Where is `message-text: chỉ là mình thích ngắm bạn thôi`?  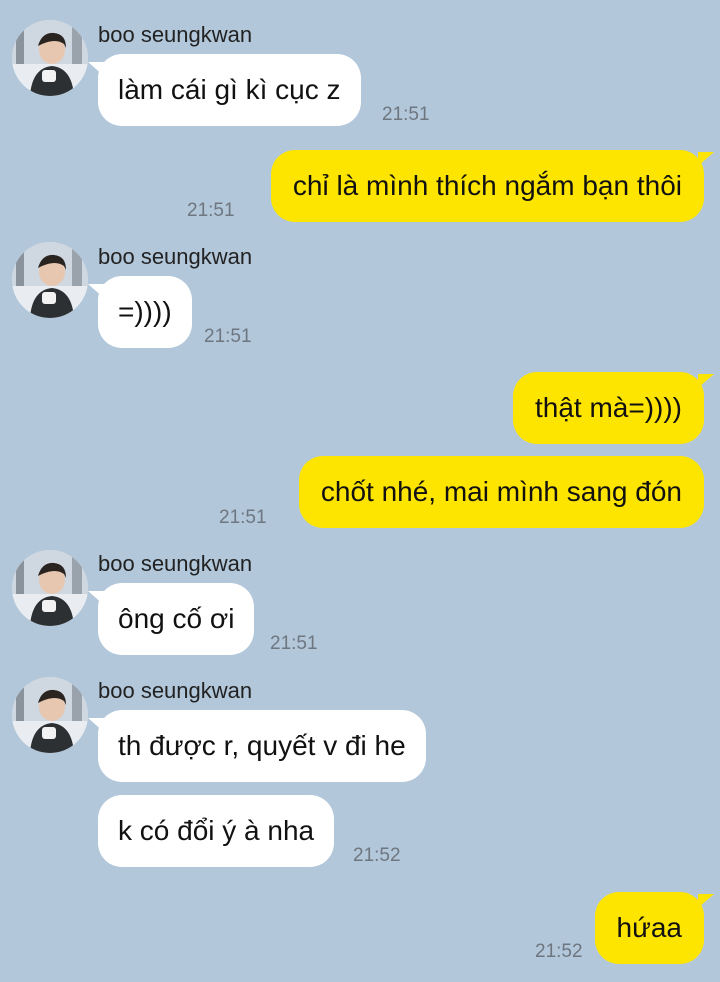 message-text: chỉ là mình thích ngắm bạn thôi is located at coordinates (487, 185).